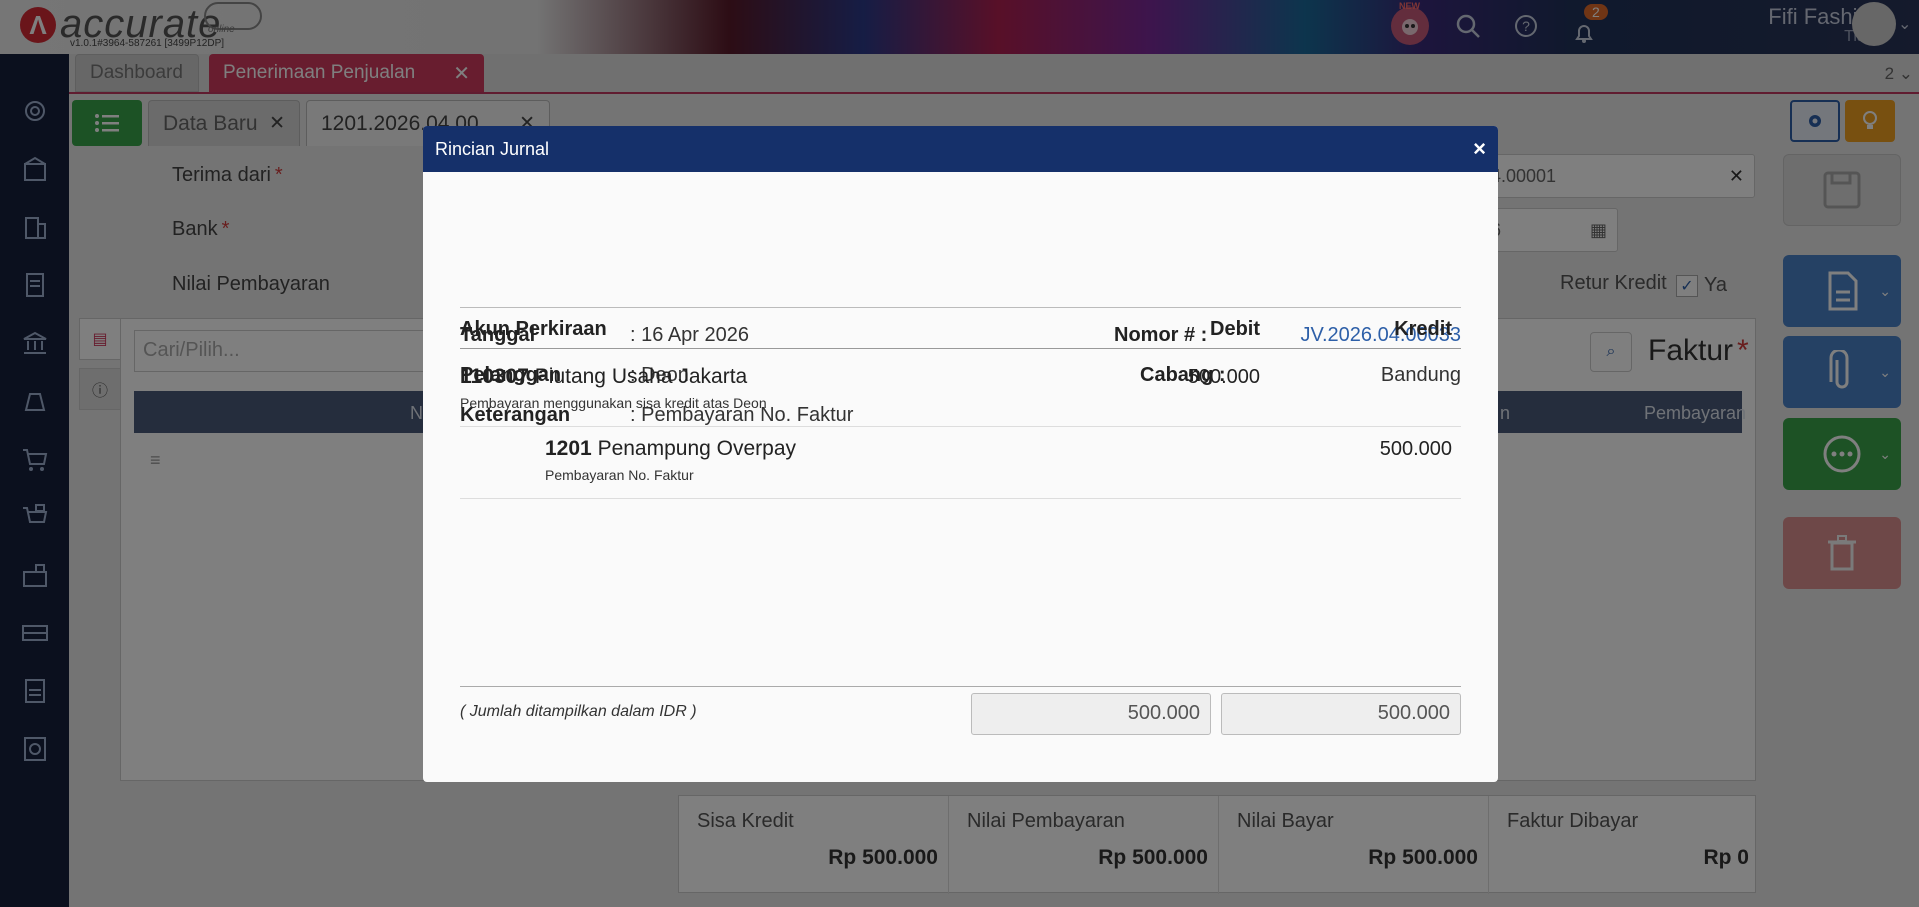 The image size is (1919, 907). I want to click on col-debit: Debit, so click(1235, 329).